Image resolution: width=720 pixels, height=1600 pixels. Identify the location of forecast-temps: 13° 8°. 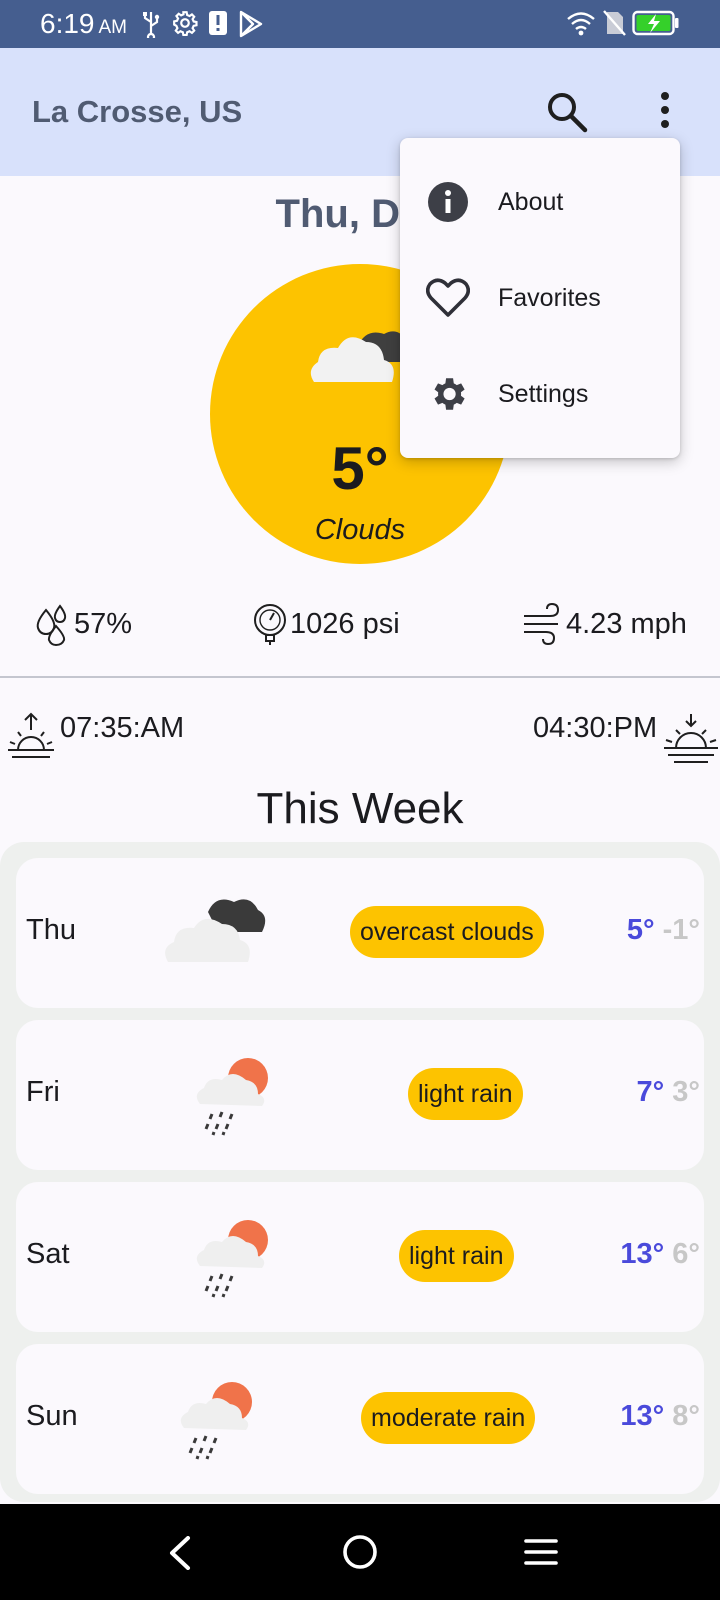
(660, 1416).